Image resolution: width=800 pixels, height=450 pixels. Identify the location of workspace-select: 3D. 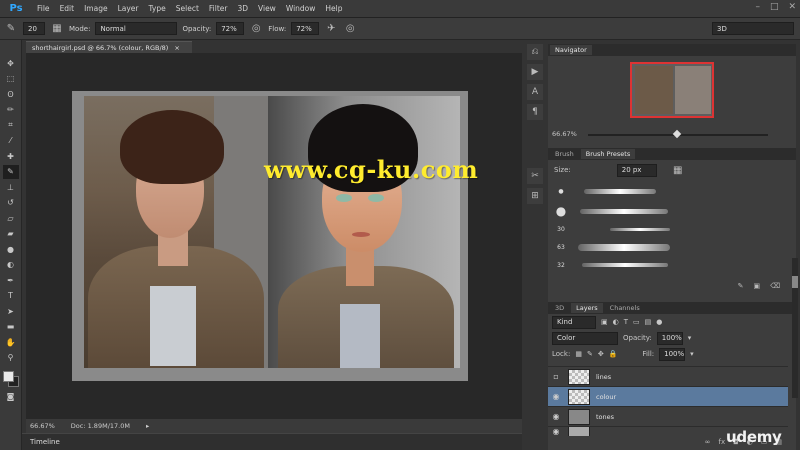
(753, 28).